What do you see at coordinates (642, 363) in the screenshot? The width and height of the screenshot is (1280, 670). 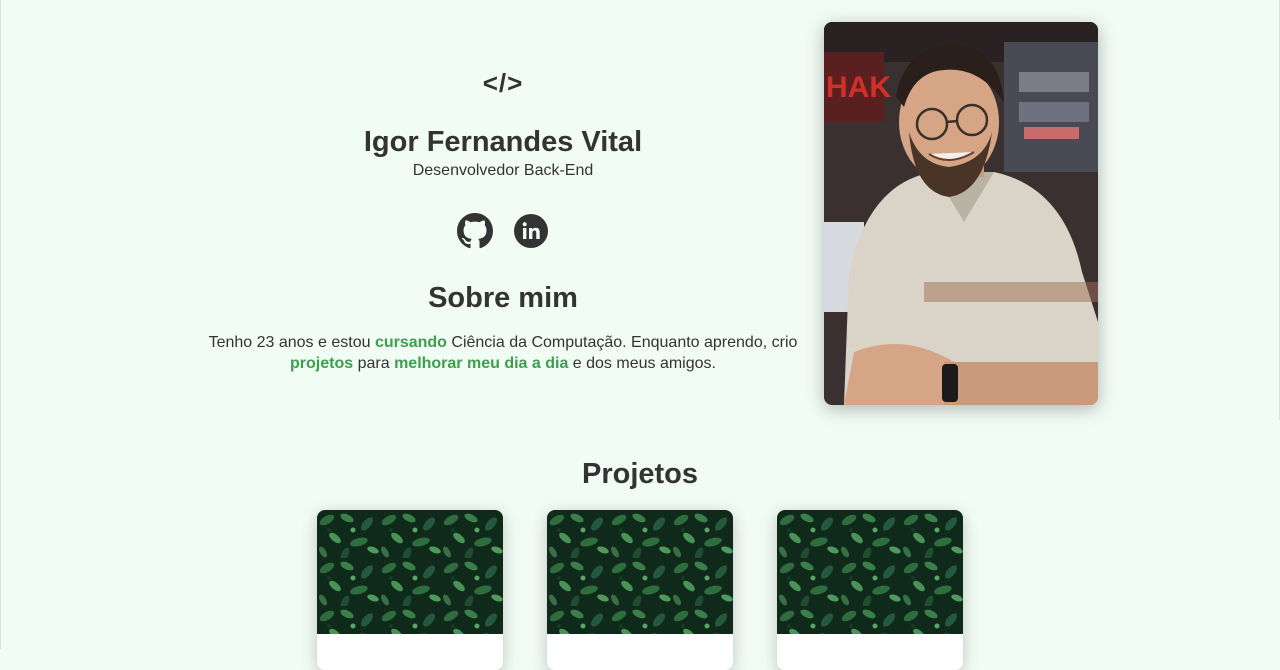 I see `about-text: e dos meus amigos.` at bounding box center [642, 363].